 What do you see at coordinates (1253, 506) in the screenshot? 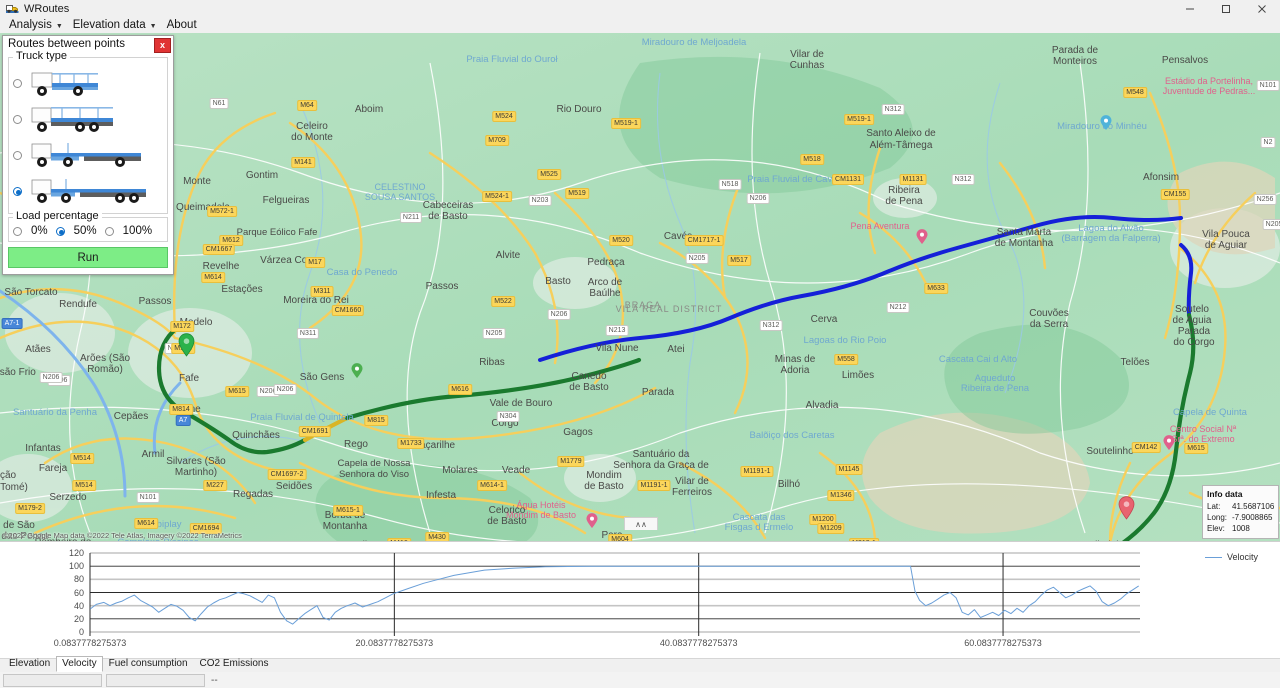
I see `info-lat-value: 41.5687106` at bounding box center [1253, 506].